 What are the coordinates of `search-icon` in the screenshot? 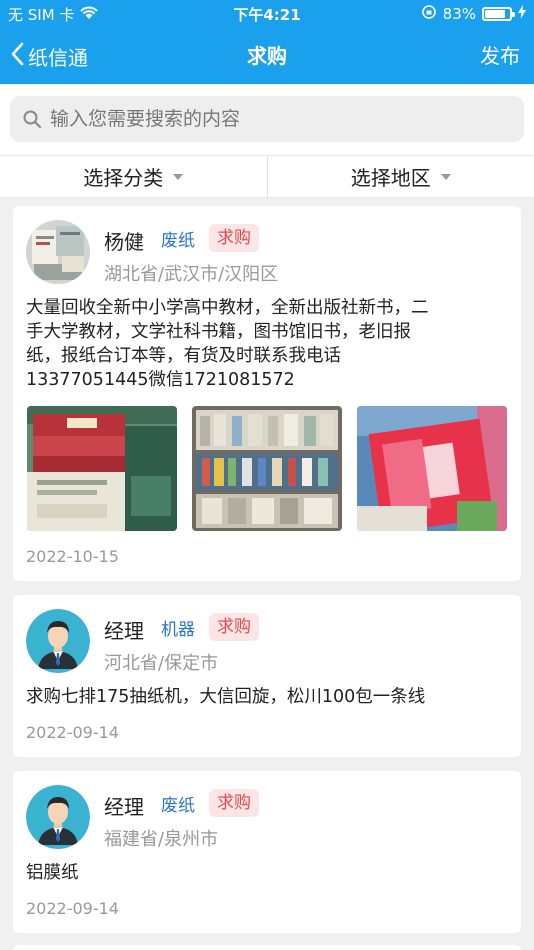 It's located at (32, 119).